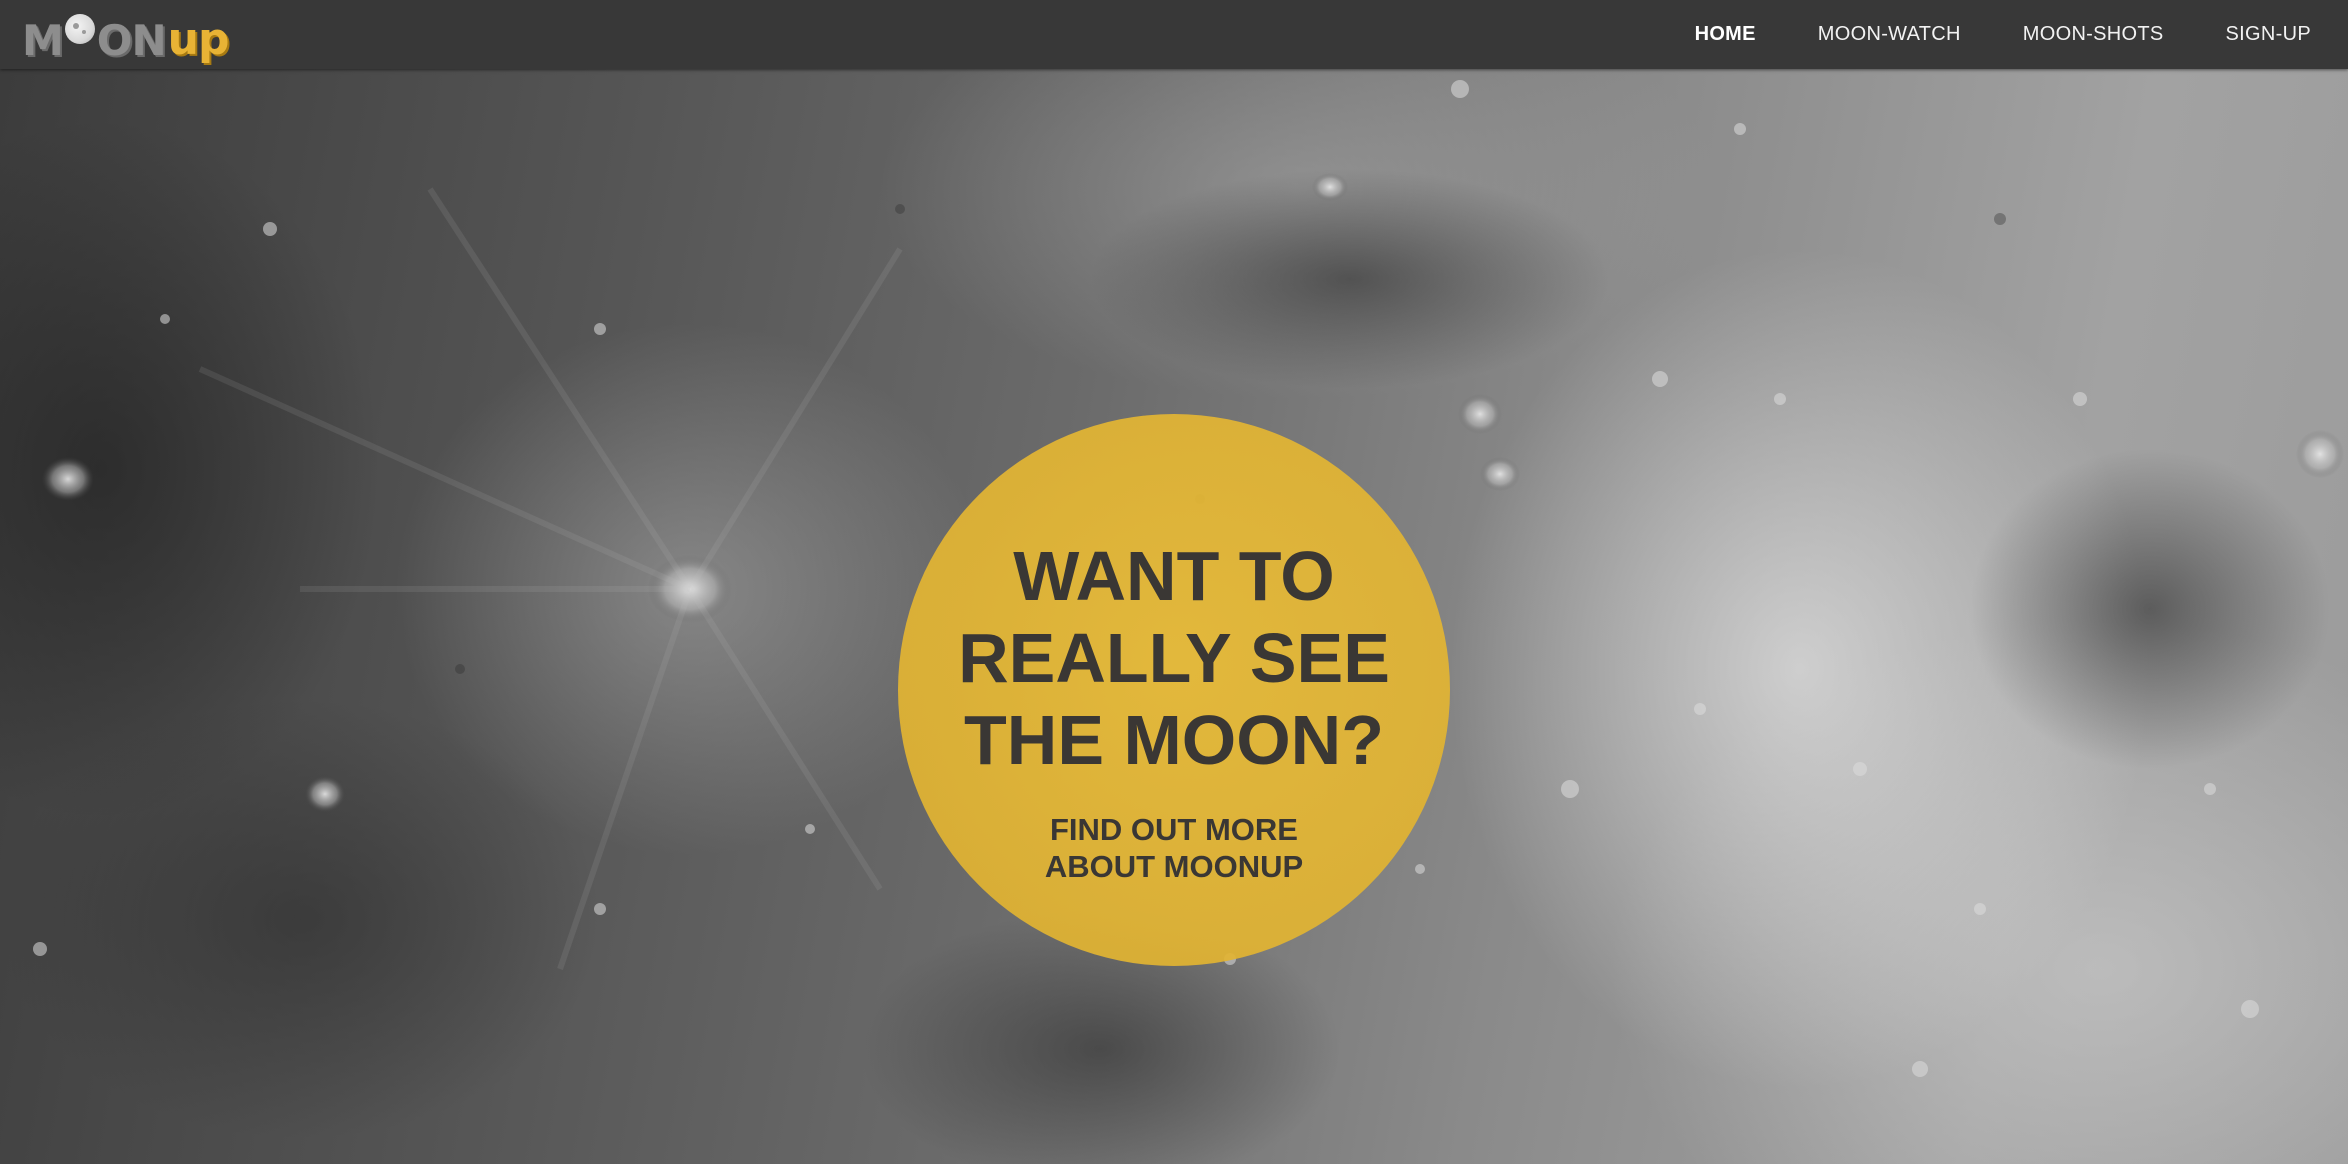 The width and height of the screenshot is (2348, 1164). Describe the element at coordinates (1174, 848) in the screenshot. I see `find-out-more-link: FIND OUT MORE ABOUT MOONUP` at that location.